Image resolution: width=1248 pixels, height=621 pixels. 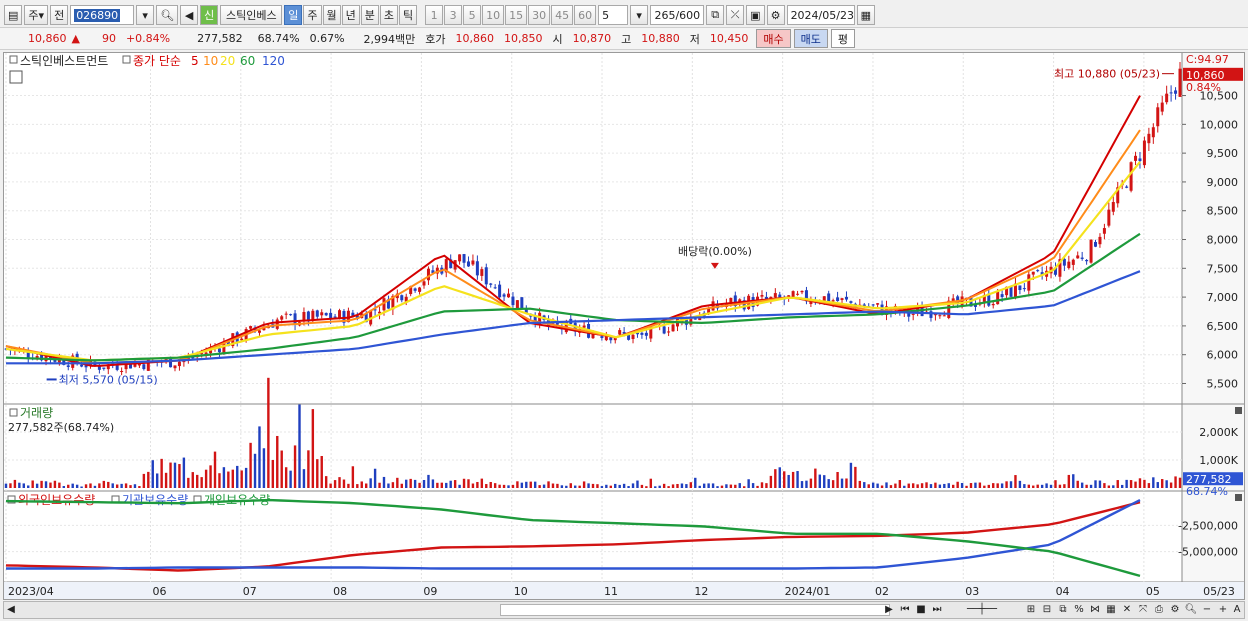 I want to click on zoom-in-icon: +, so click(x=1223, y=610).